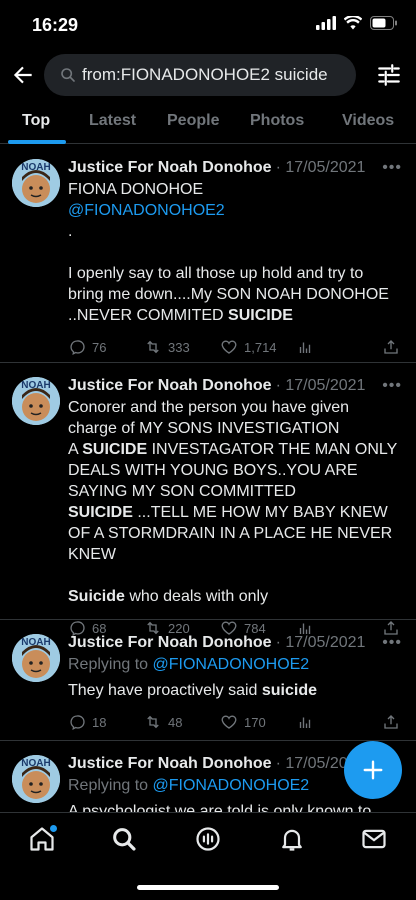 This screenshot has height=900, width=416. What do you see at coordinates (175, 722) in the screenshot?
I see `retweet-count: 48` at bounding box center [175, 722].